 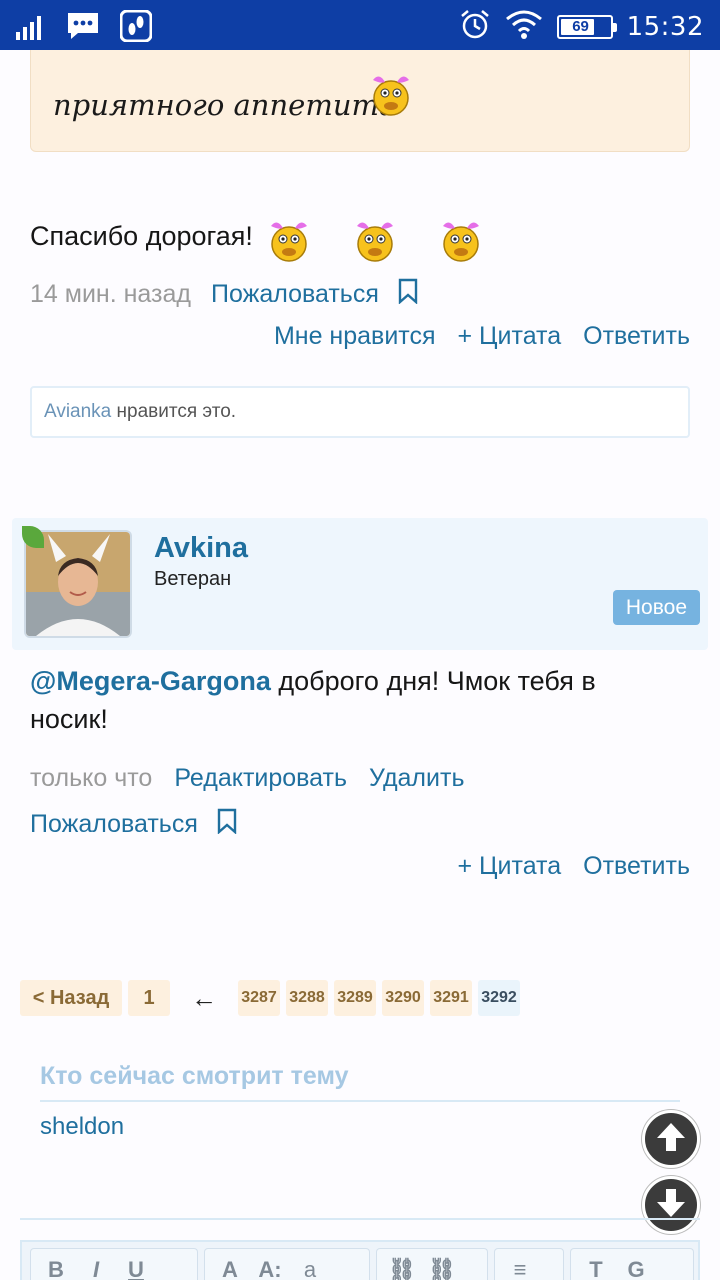 I want to click on post-actions: Мне нравится + Цитата Ответить, so click(x=482, y=336).